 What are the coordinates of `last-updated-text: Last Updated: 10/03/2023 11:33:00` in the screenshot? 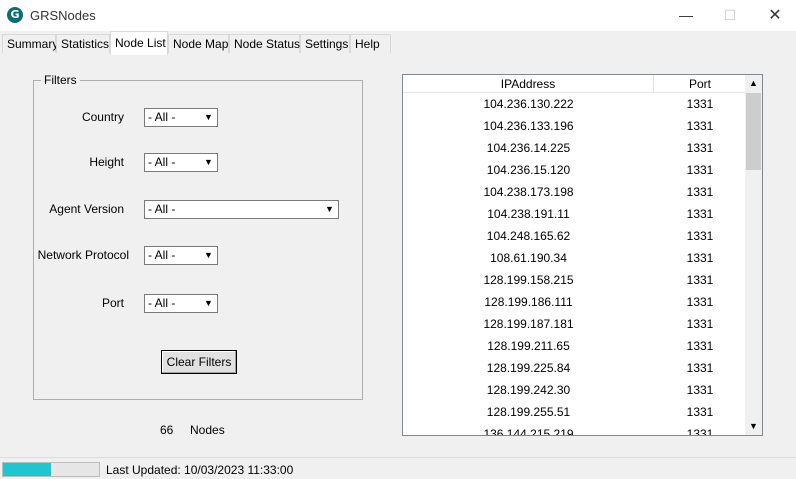 It's located at (200, 470).